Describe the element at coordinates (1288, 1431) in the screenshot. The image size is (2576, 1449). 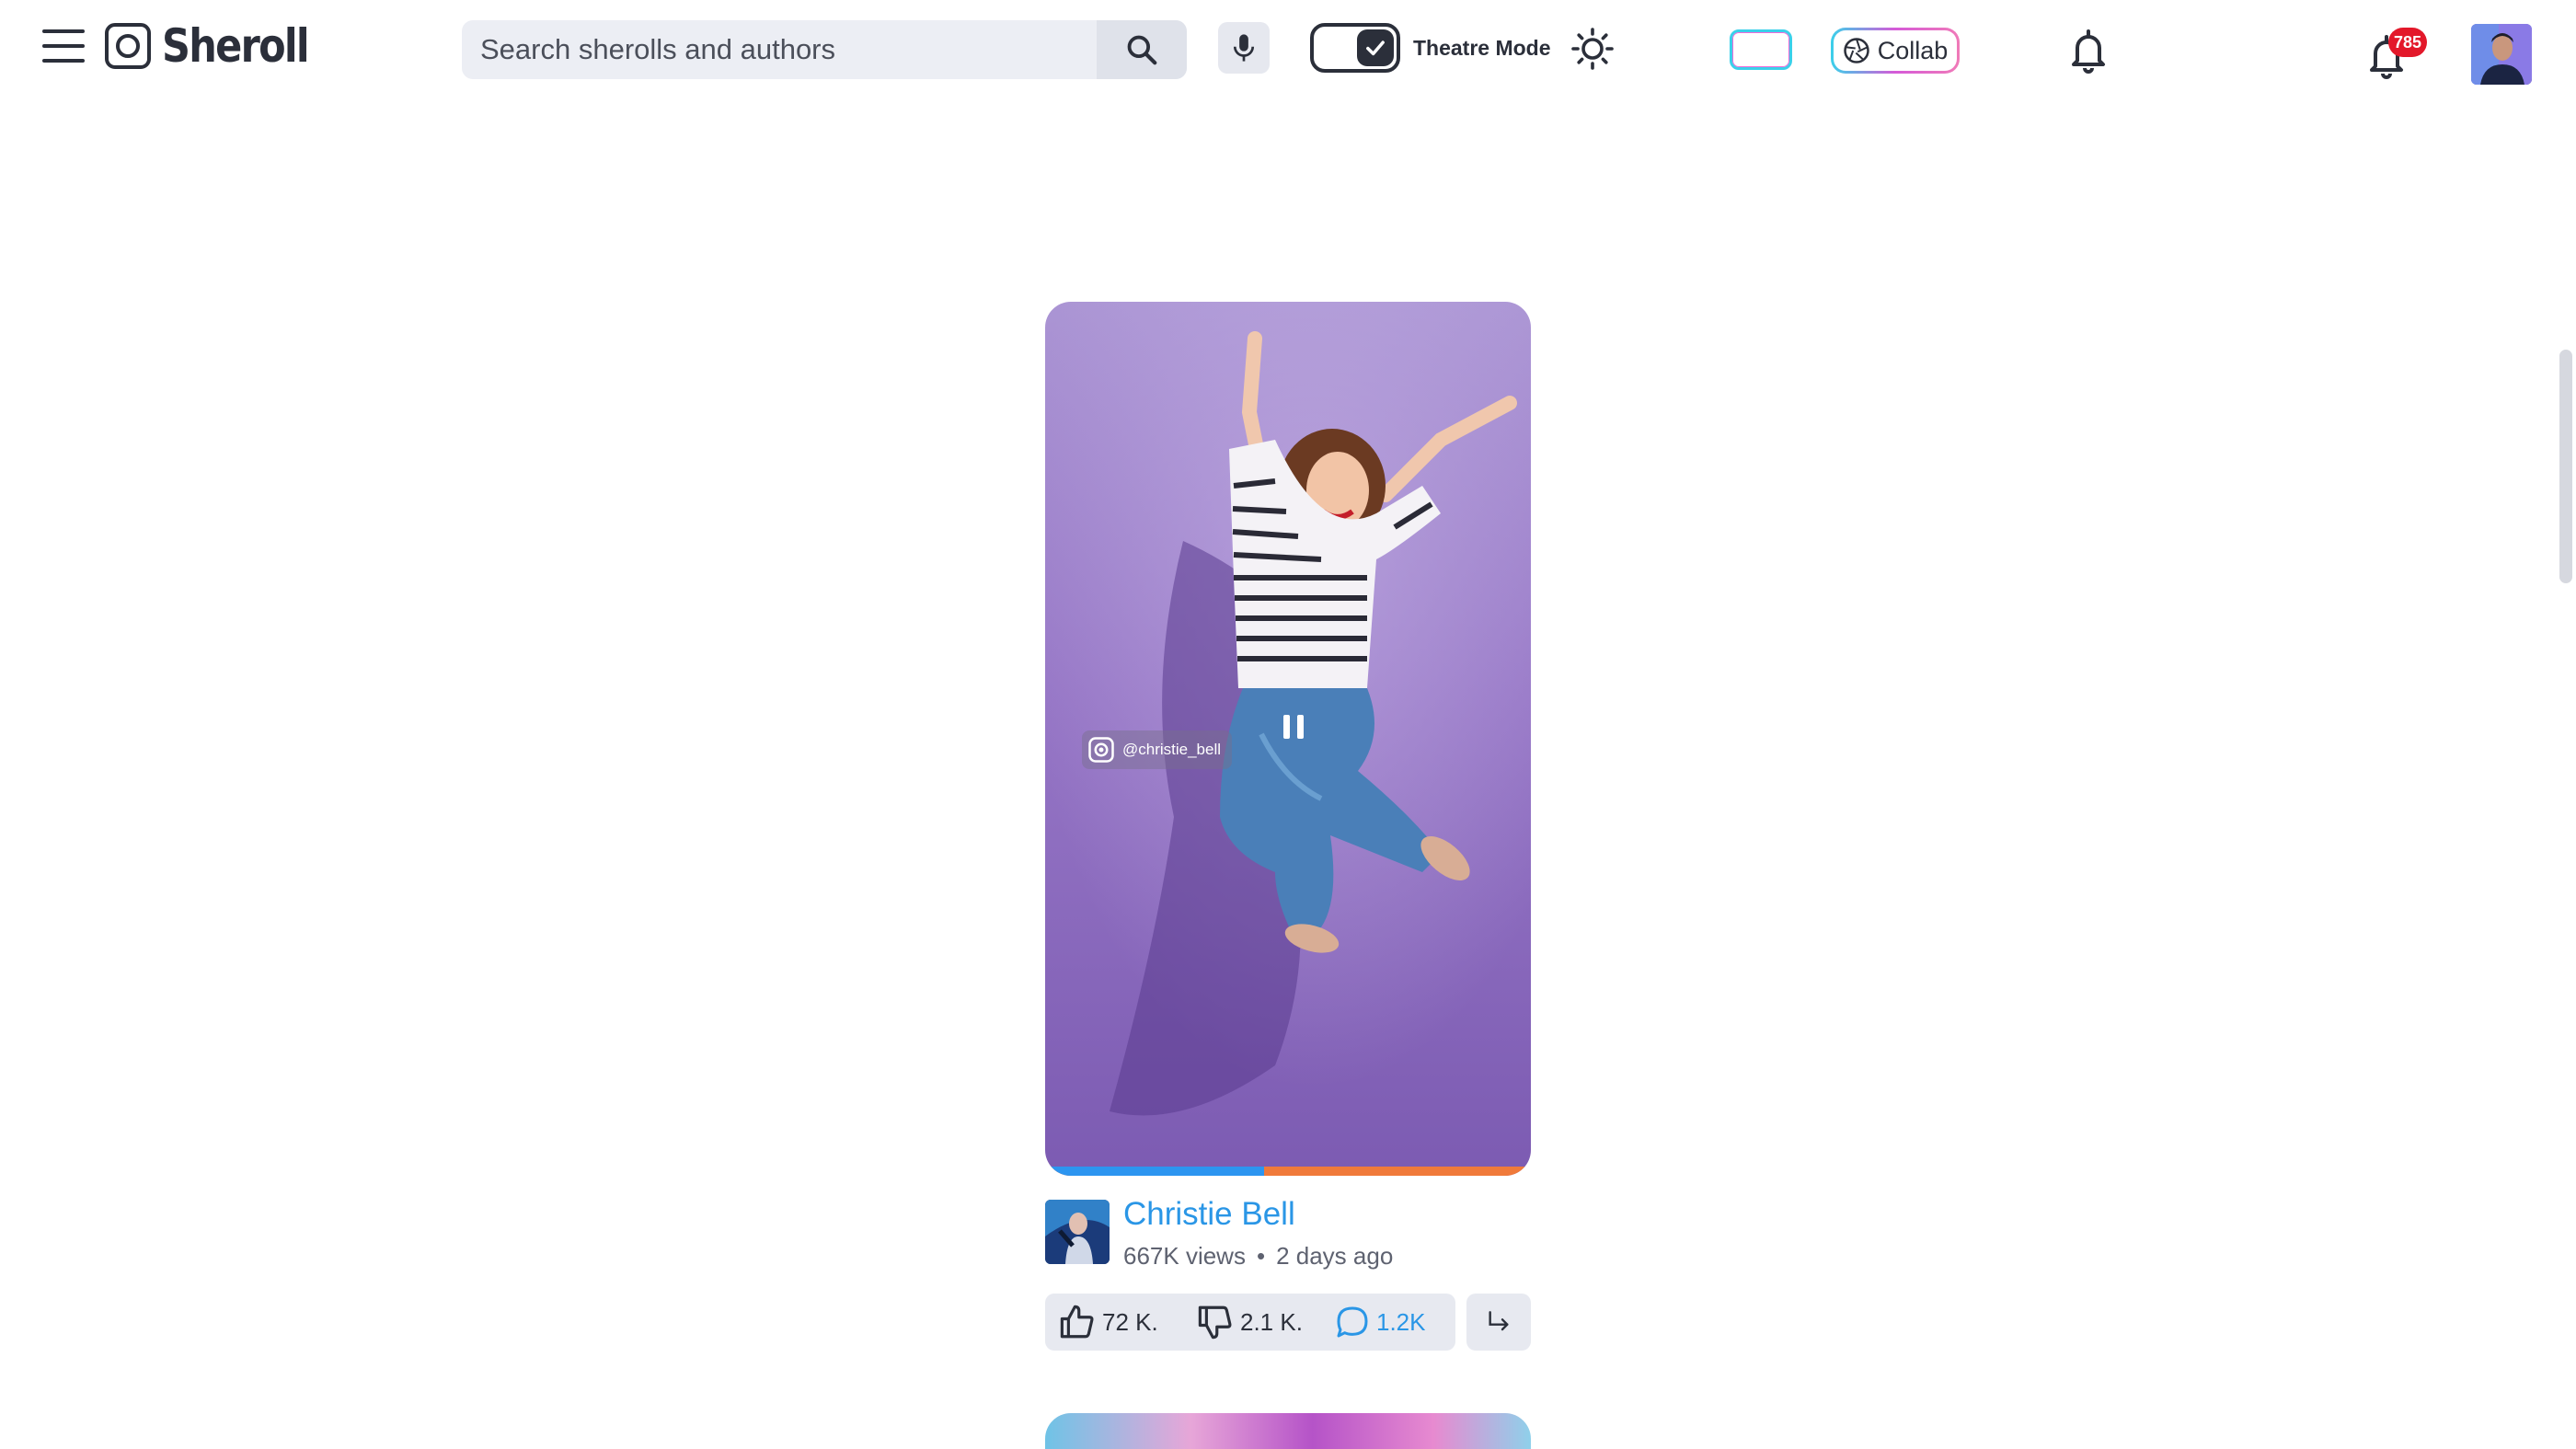
I see `next-video-card` at that location.